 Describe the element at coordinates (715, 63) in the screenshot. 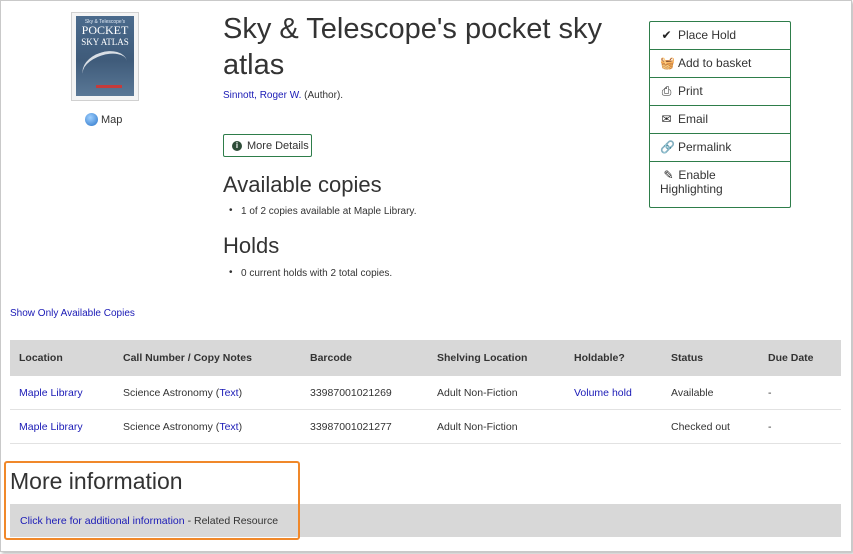

I see `add-to-basket-label: Add to basket` at that location.